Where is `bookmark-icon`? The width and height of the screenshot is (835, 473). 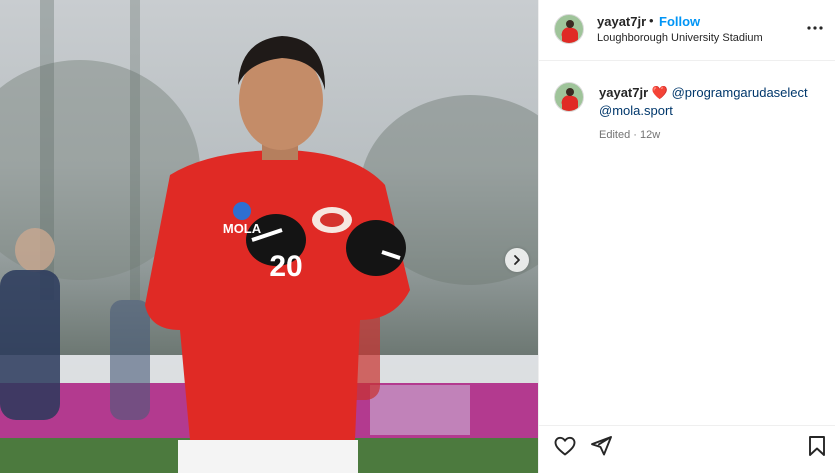
bookmark-icon is located at coordinates (817, 446).